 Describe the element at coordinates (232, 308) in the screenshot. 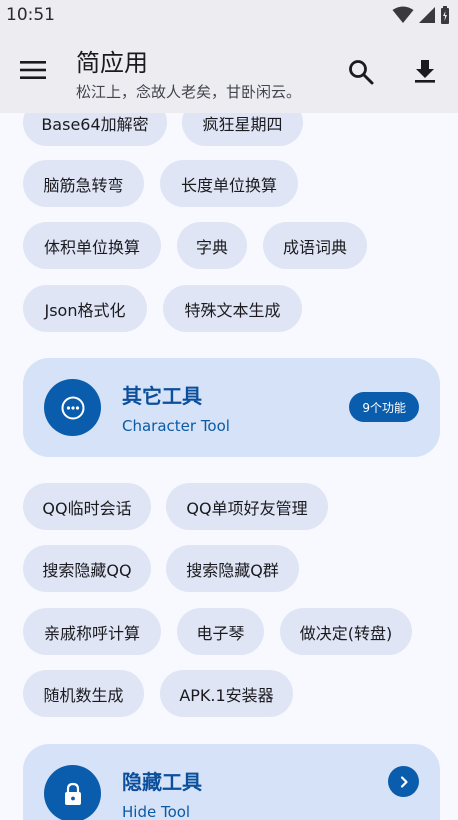

I see `chip-special-text: 特殊文本生成` at that location.